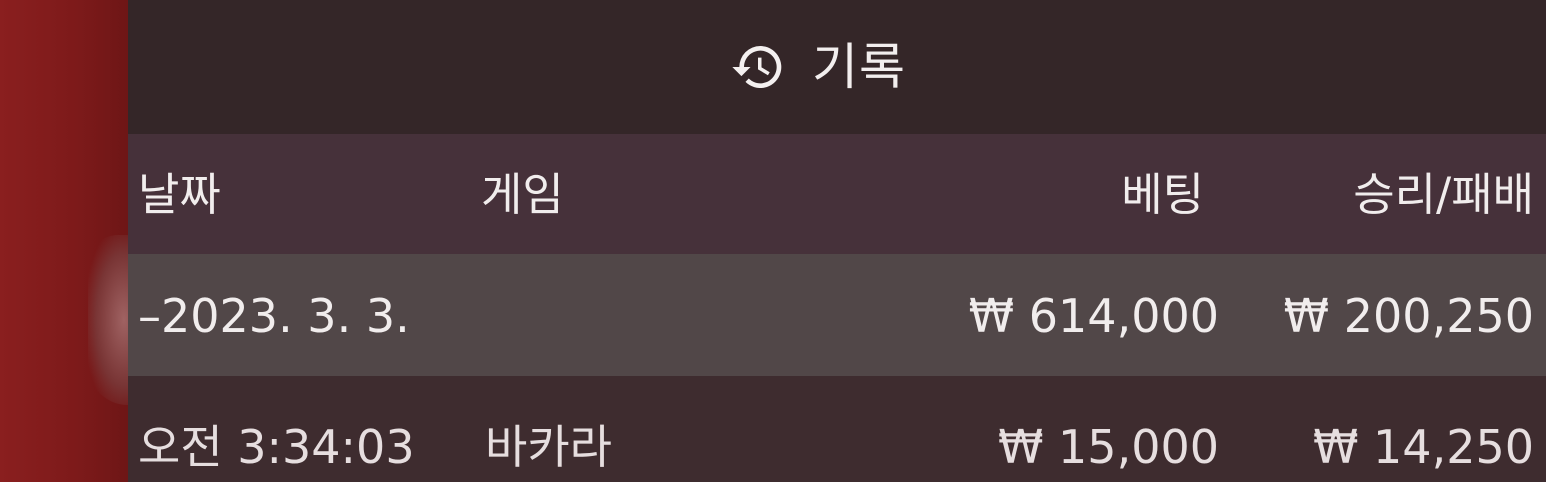  What do you see at coordinates (522, 194) in the screenshot?
I see `column-header-game: 게임` at bounding box center [522, 194].